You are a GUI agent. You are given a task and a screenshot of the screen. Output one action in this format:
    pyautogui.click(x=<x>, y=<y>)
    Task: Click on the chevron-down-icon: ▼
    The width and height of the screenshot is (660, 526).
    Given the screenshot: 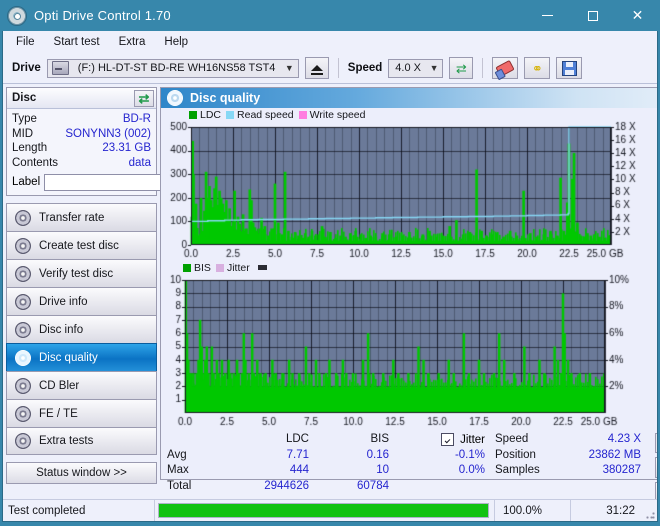 What is the action you would take?
    pyautogui.click(x=289, y=68)
    